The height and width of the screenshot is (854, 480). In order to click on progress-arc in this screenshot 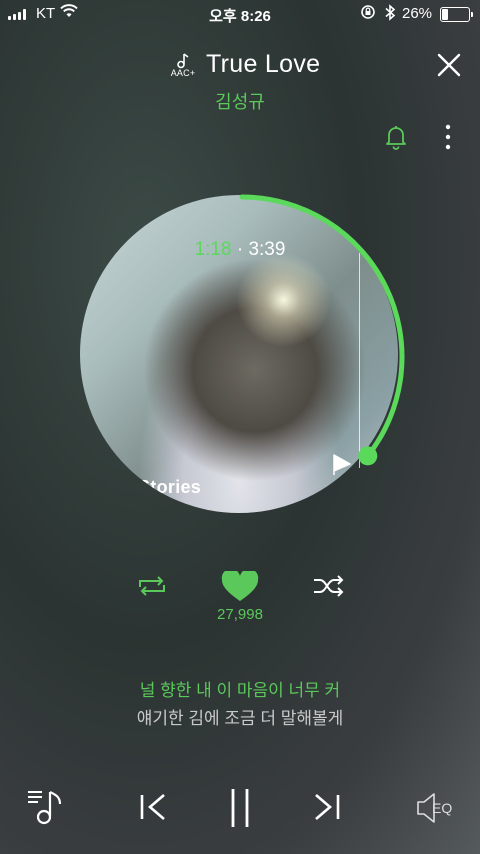, I will do `click(322, 326)`.